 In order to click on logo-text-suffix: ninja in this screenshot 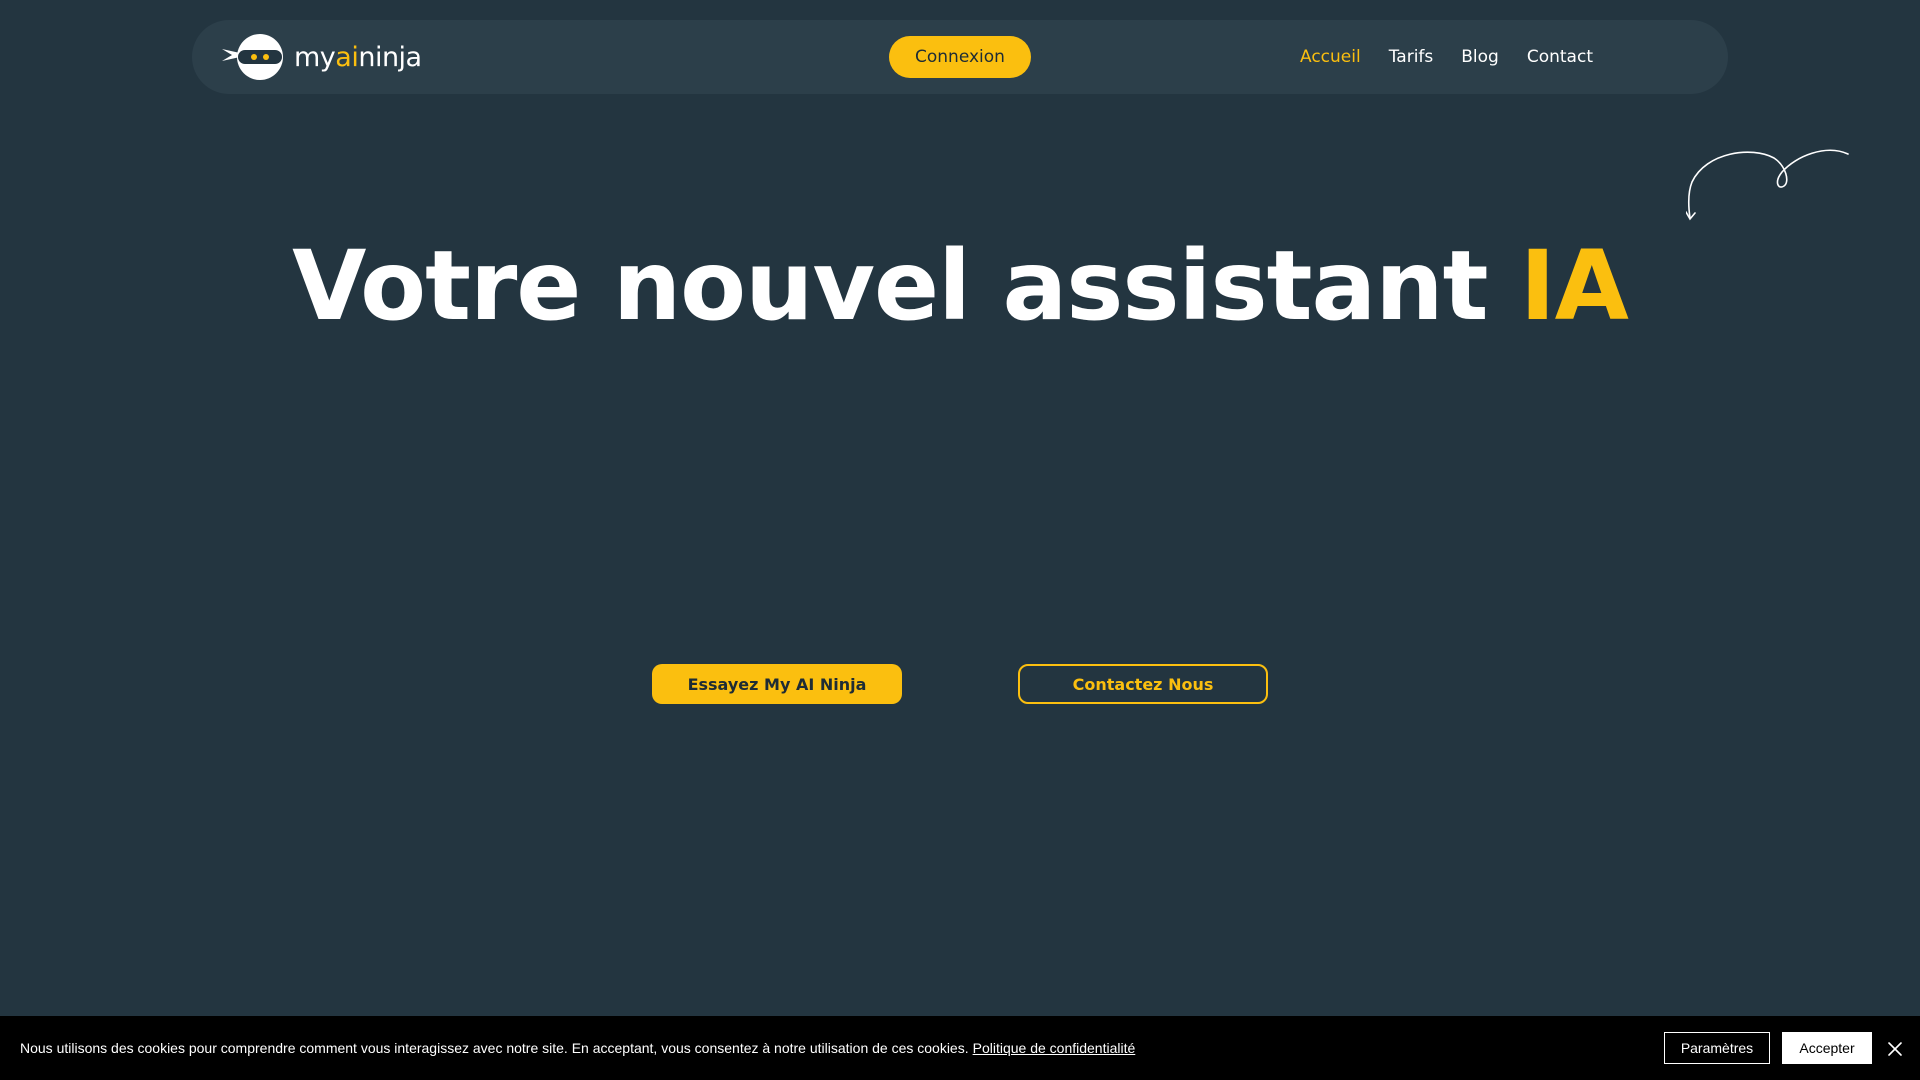, I will do `click(390, 57)`.